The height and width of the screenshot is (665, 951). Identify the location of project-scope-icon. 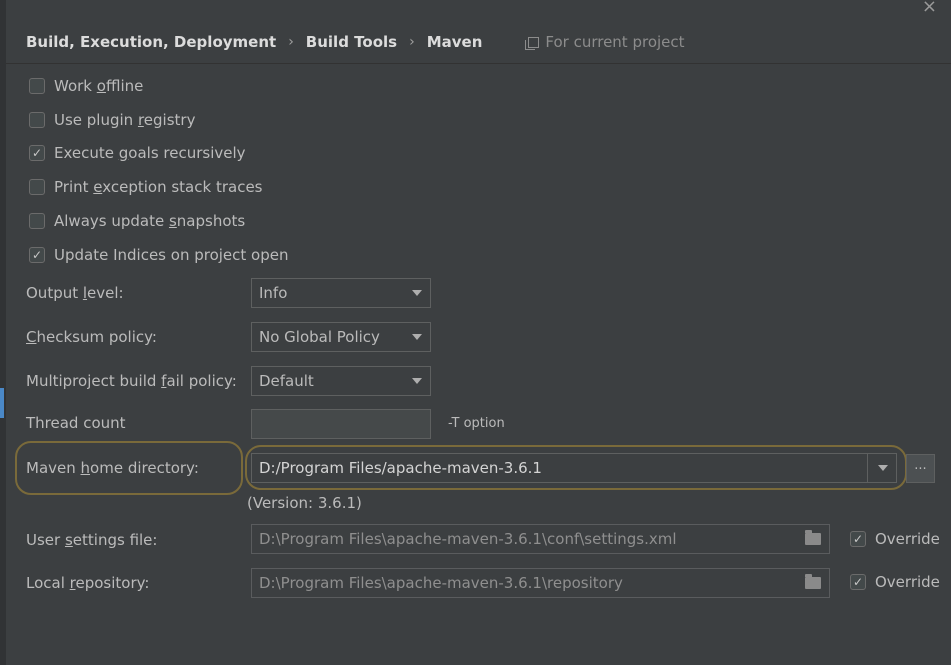
(532, 43).